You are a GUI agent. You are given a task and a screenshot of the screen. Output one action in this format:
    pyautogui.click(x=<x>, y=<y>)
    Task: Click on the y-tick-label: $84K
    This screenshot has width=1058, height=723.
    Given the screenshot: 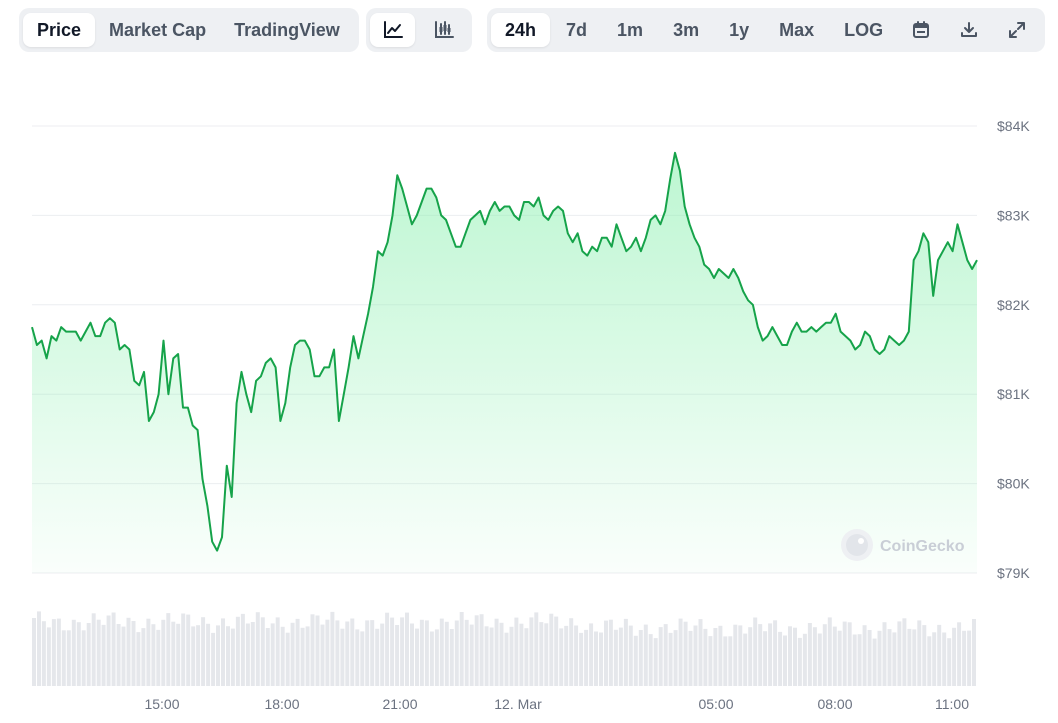 What is the action you would take?
    pyautogui.click(x=1013, y=126)
    